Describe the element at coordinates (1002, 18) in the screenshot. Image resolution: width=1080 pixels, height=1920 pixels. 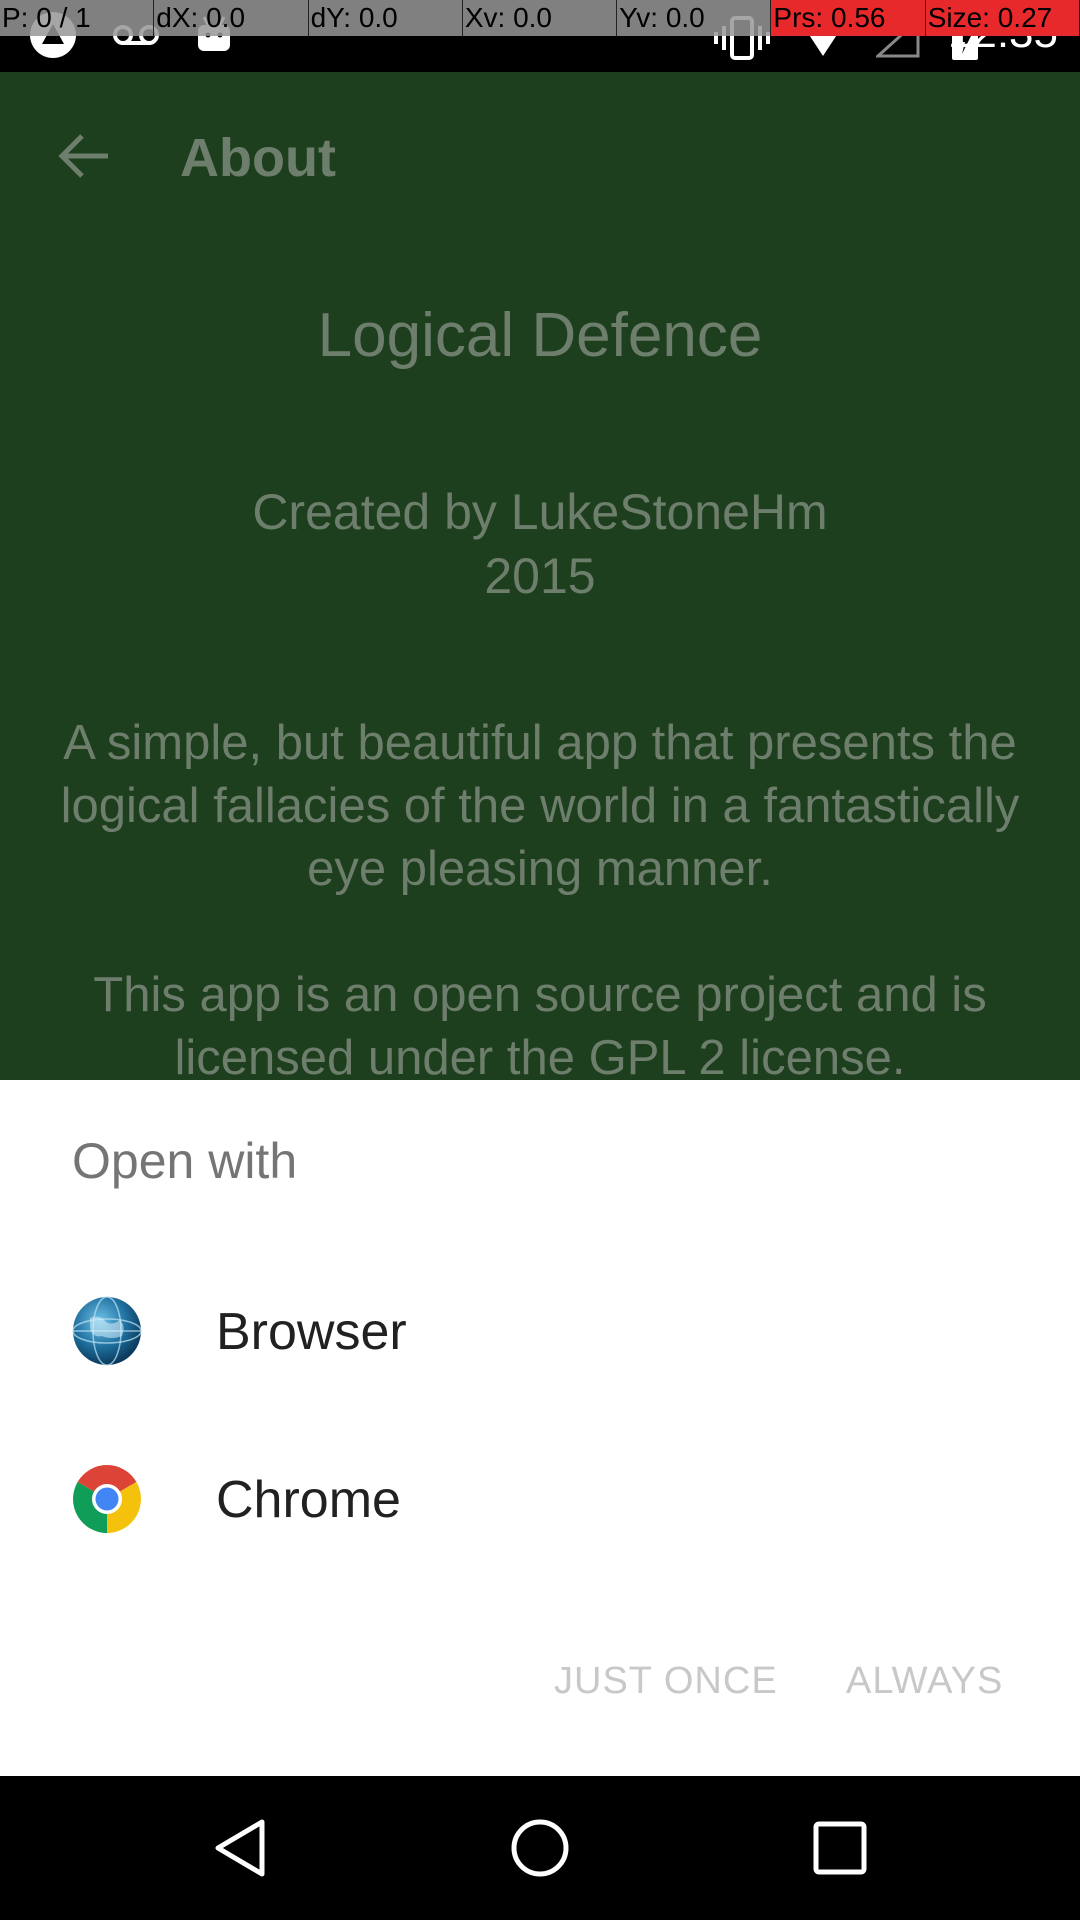
I see `overlay-size: Size: 0.27` at that location.